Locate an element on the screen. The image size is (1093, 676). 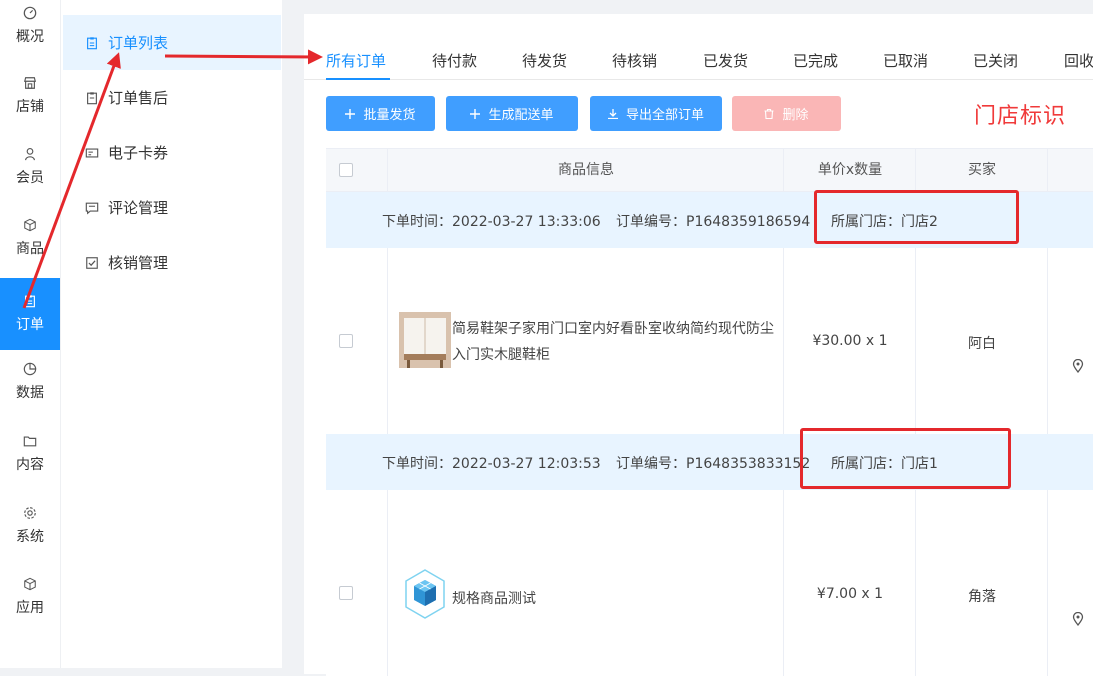
order-price-qty: ¥30.00 x 1 is located at coordinates (850, 341).